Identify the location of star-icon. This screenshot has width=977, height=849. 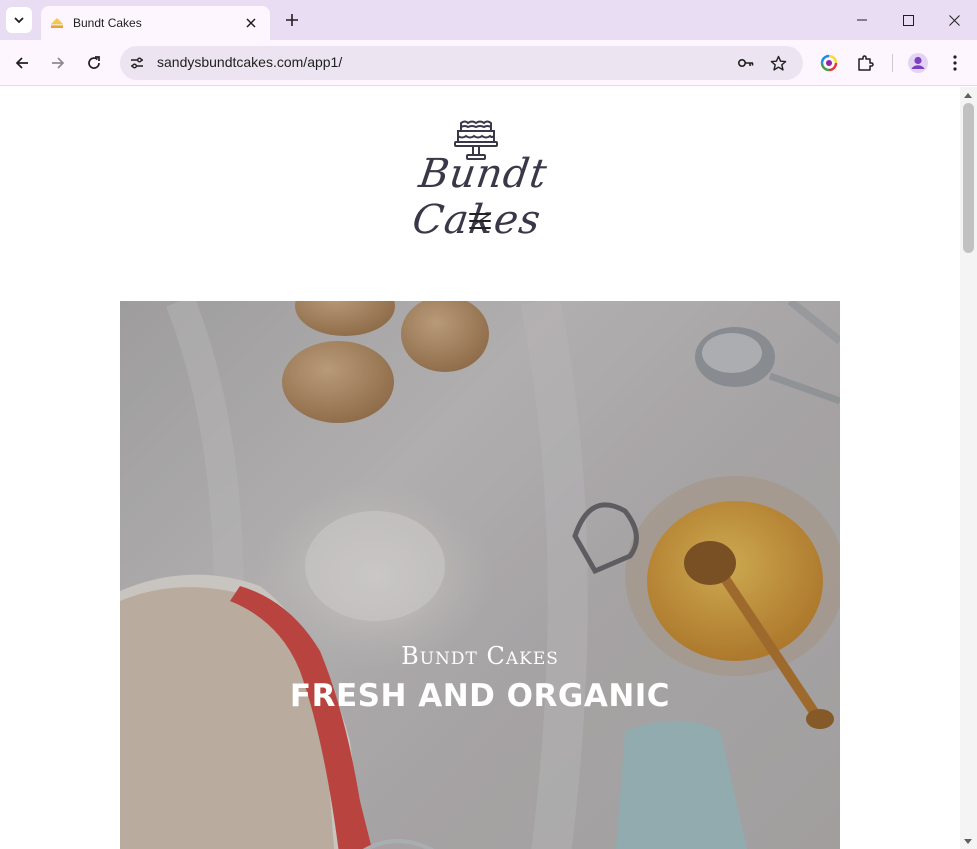
(778, 63).